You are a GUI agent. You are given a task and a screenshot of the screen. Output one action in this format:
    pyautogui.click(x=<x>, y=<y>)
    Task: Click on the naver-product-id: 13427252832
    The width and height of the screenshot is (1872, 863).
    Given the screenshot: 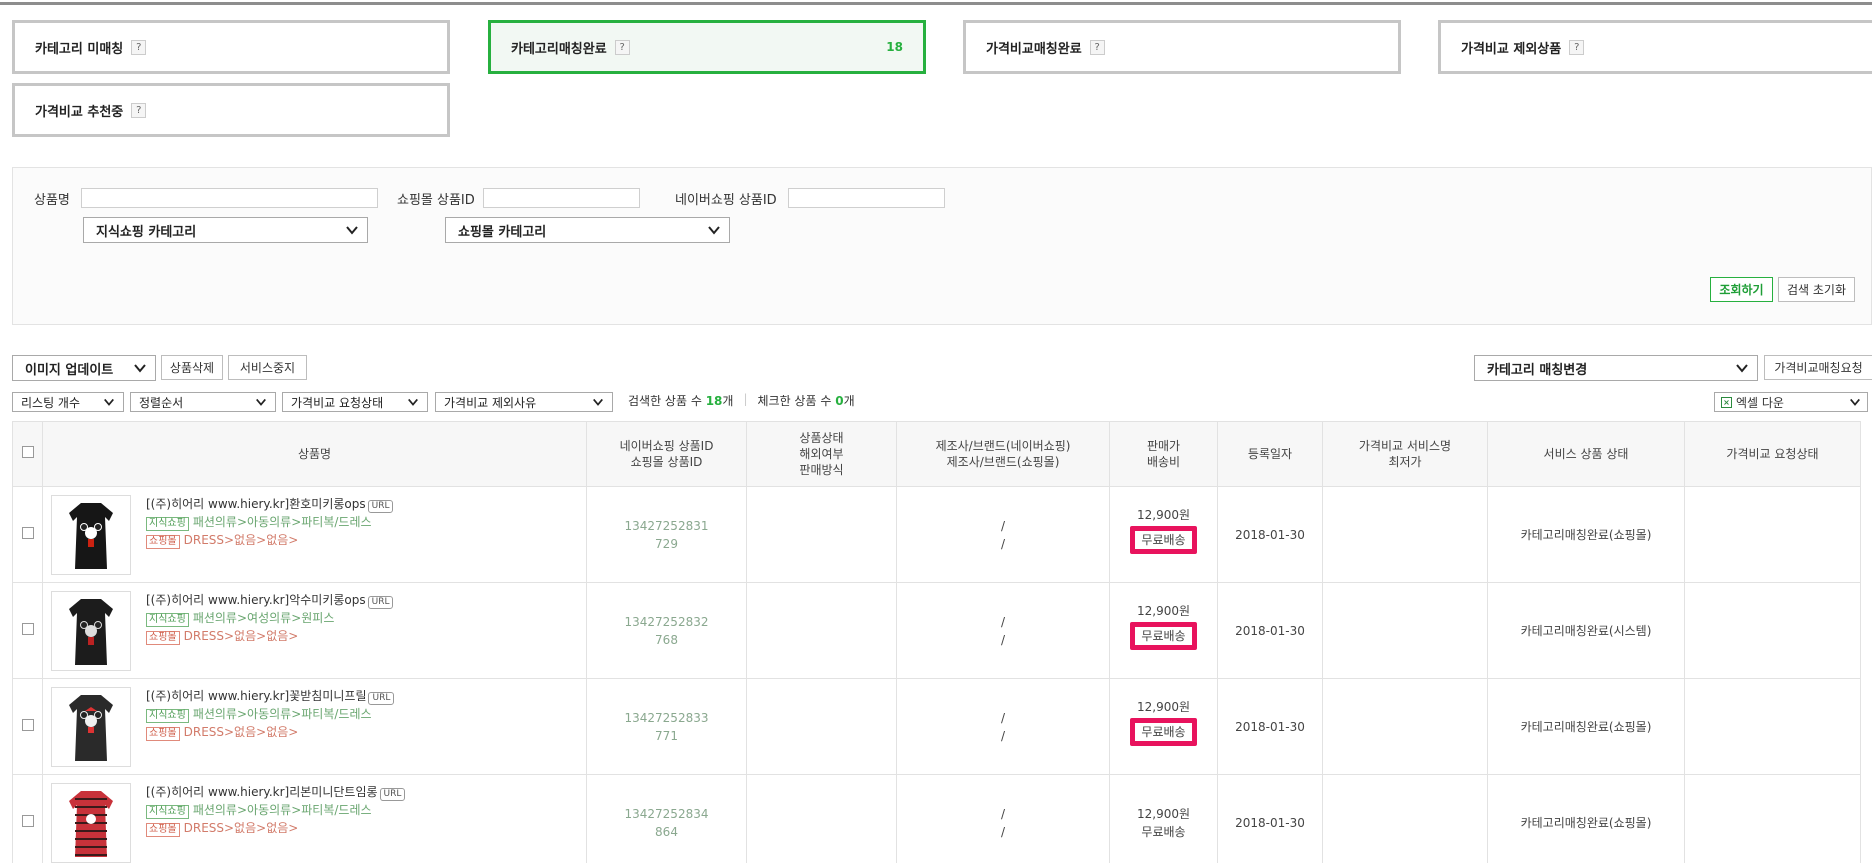 What is the action you would take?
    pyautogui.click(x=666, y=621)
    